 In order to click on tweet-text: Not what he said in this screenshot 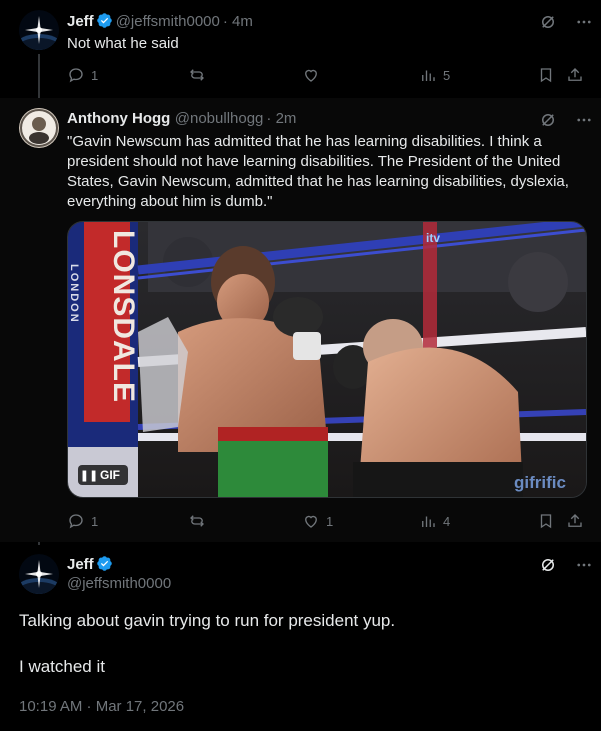, I will do `click(123, 43)`.